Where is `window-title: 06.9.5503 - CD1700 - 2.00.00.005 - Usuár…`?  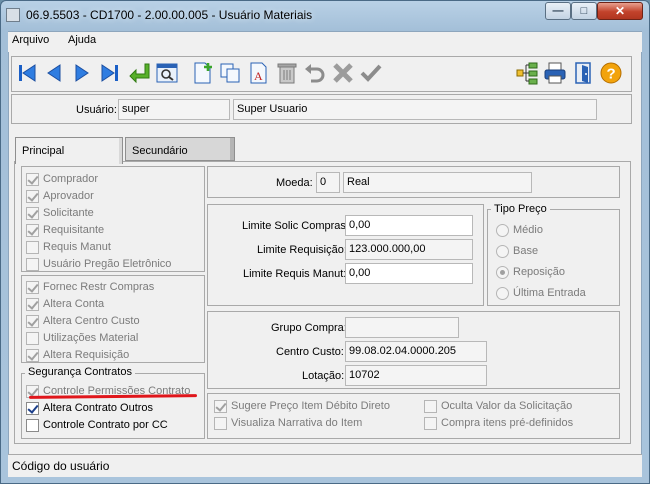 window-title: 06.9.5503 - CD1700 - 2.00.00.005 - Usuár… is located at coordinates (169, 15).